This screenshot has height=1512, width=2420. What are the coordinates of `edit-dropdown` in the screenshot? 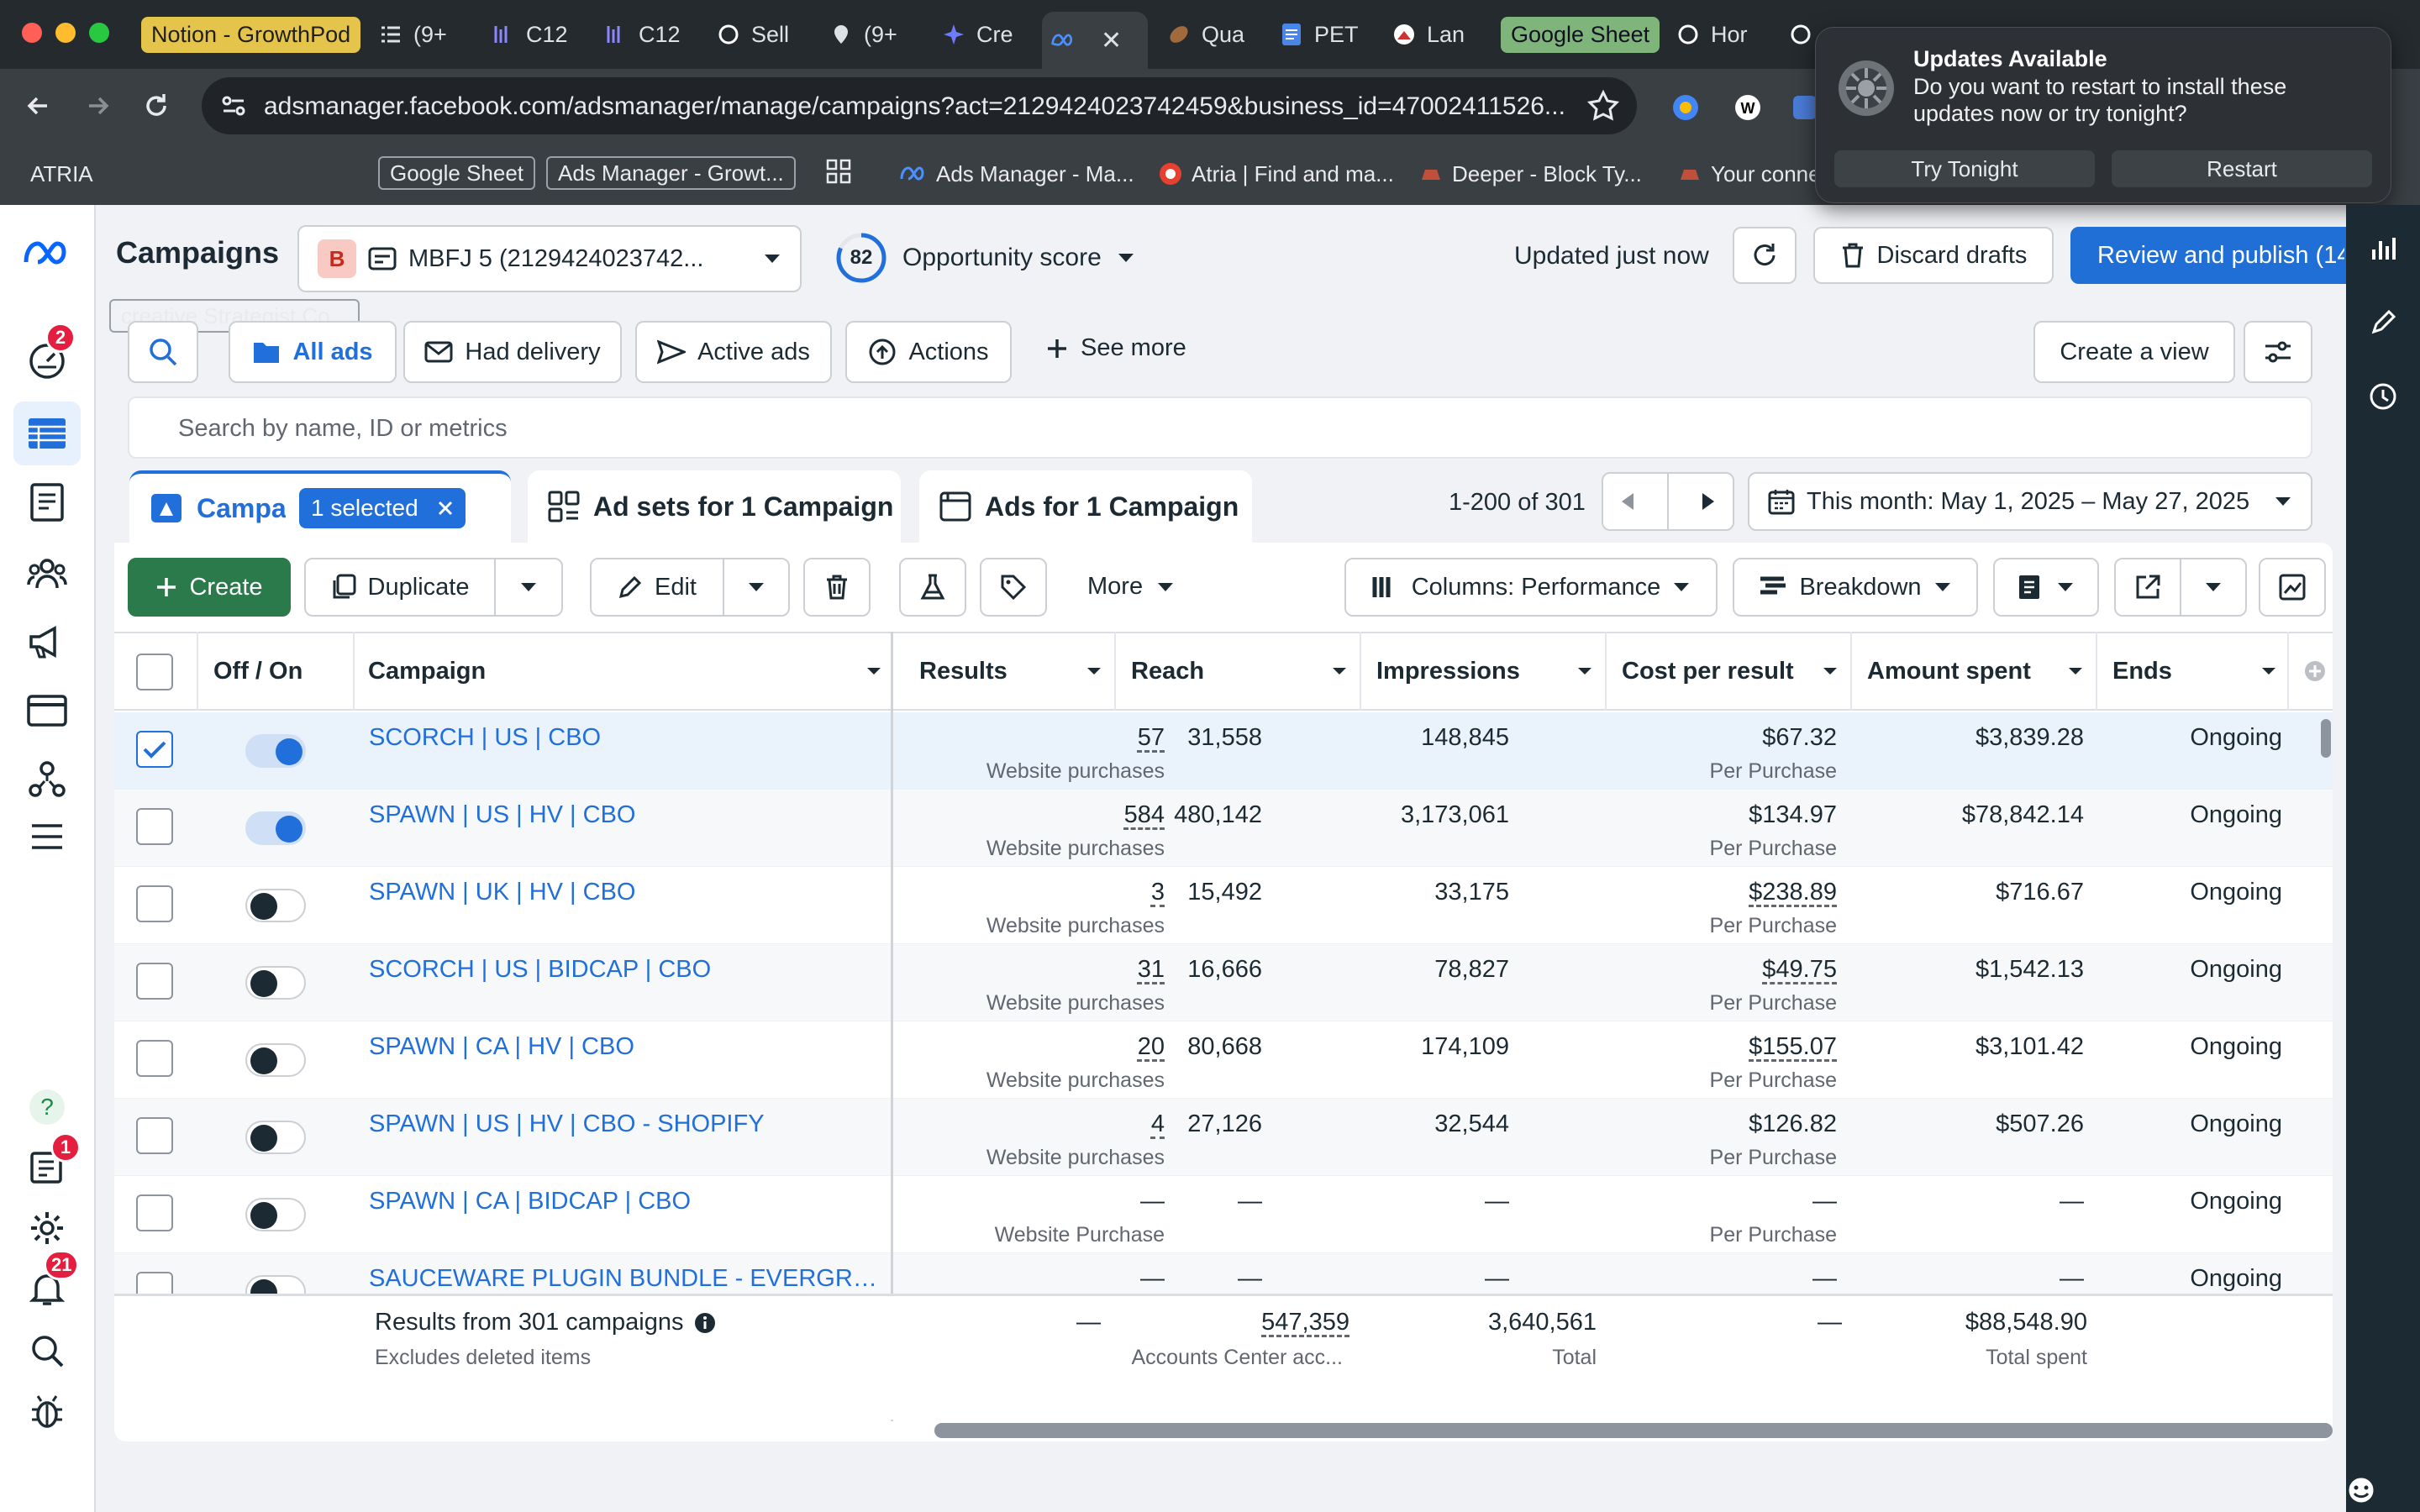 It's located at (756, 587).